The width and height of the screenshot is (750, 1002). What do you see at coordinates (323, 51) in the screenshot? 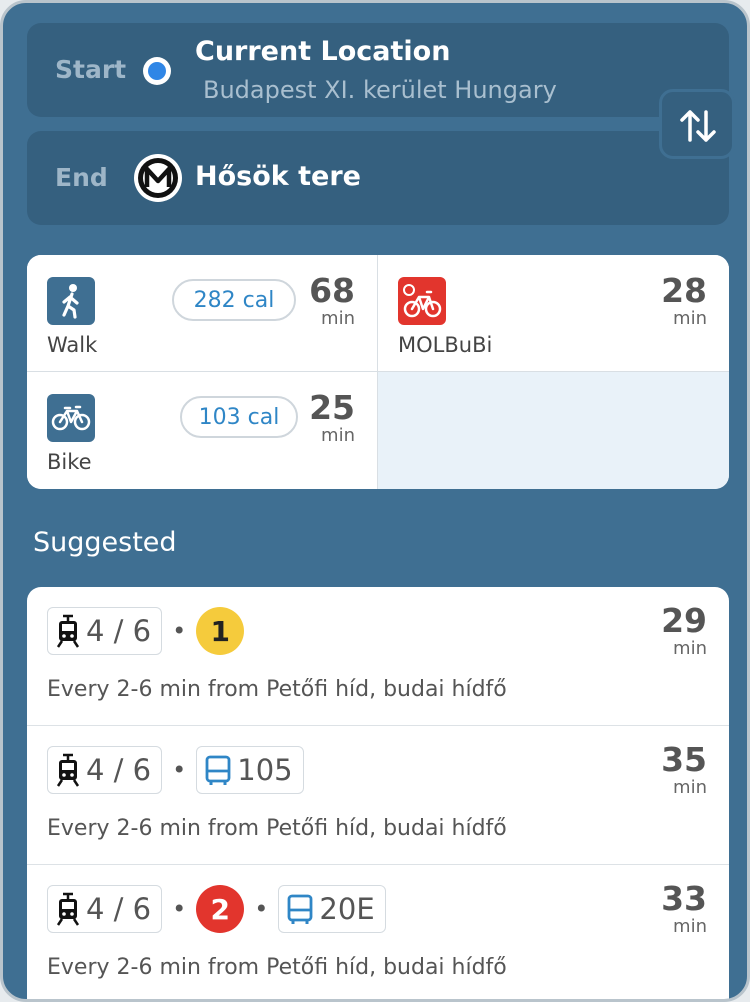
I see `start-location-title: Current Location` at bounding box center [323, 51].